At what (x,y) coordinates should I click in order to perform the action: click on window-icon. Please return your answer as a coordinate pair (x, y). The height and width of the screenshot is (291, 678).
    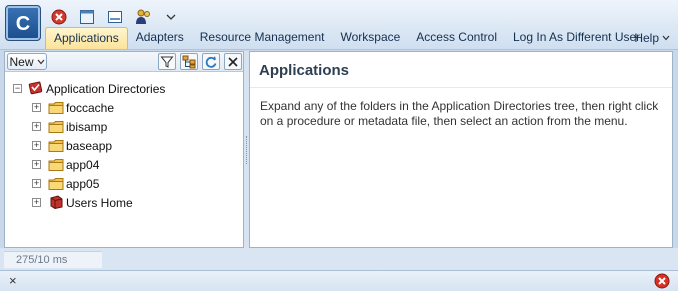
    Looking at the image, I should click on (87, 17).